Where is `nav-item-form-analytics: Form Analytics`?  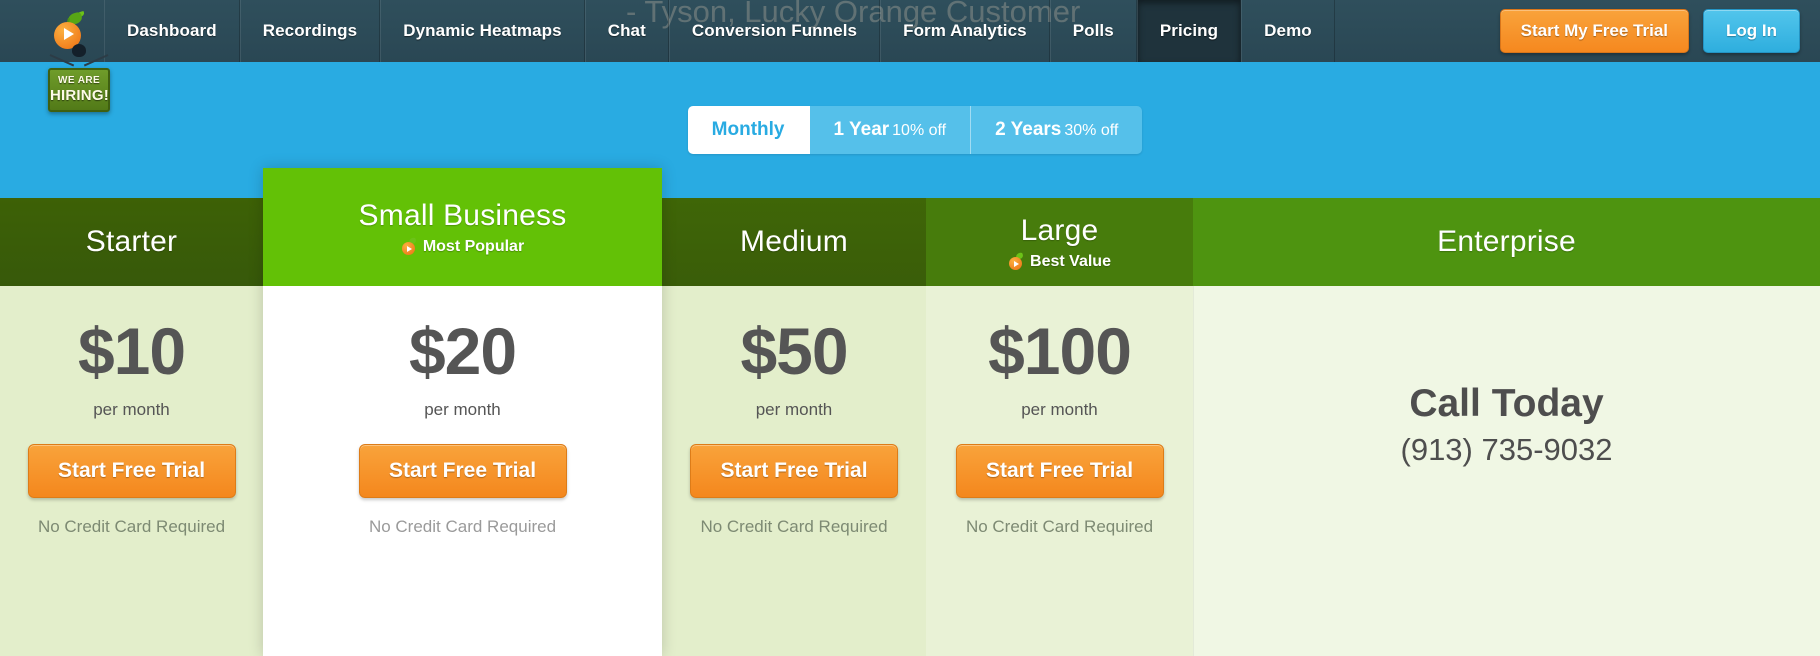
nav-item-form-analytics: Form Analytics is located at coordinates (965, 31).